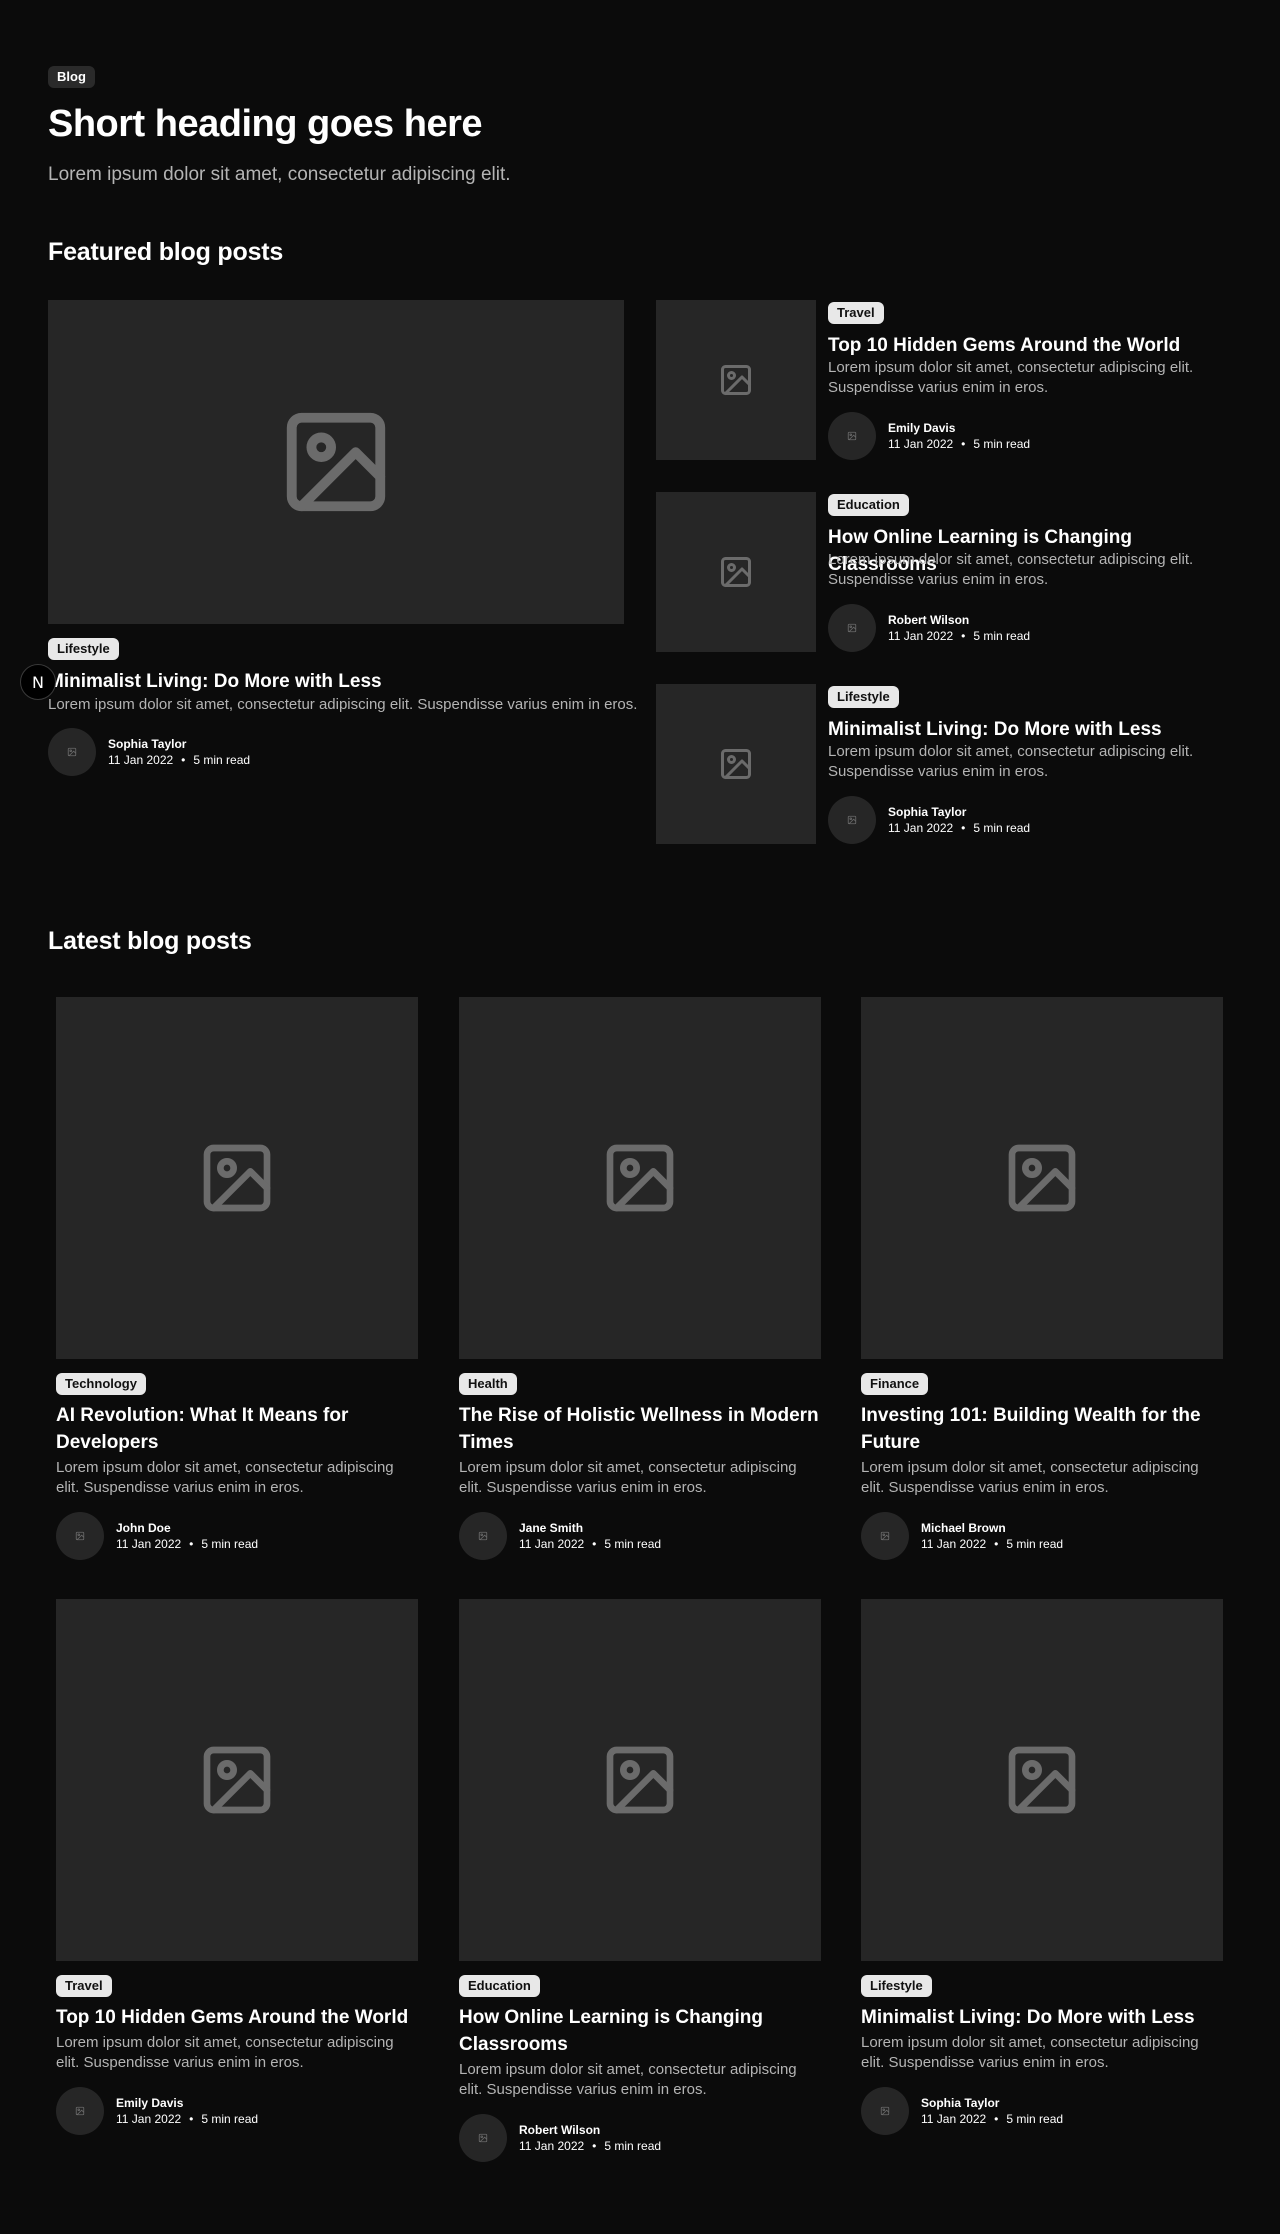 The image size is (1280, 2234). What do you see at coordinates (143, 1528) in the screenshot?
I see `author-name: John Doe` at bounding box center [143, 1528].